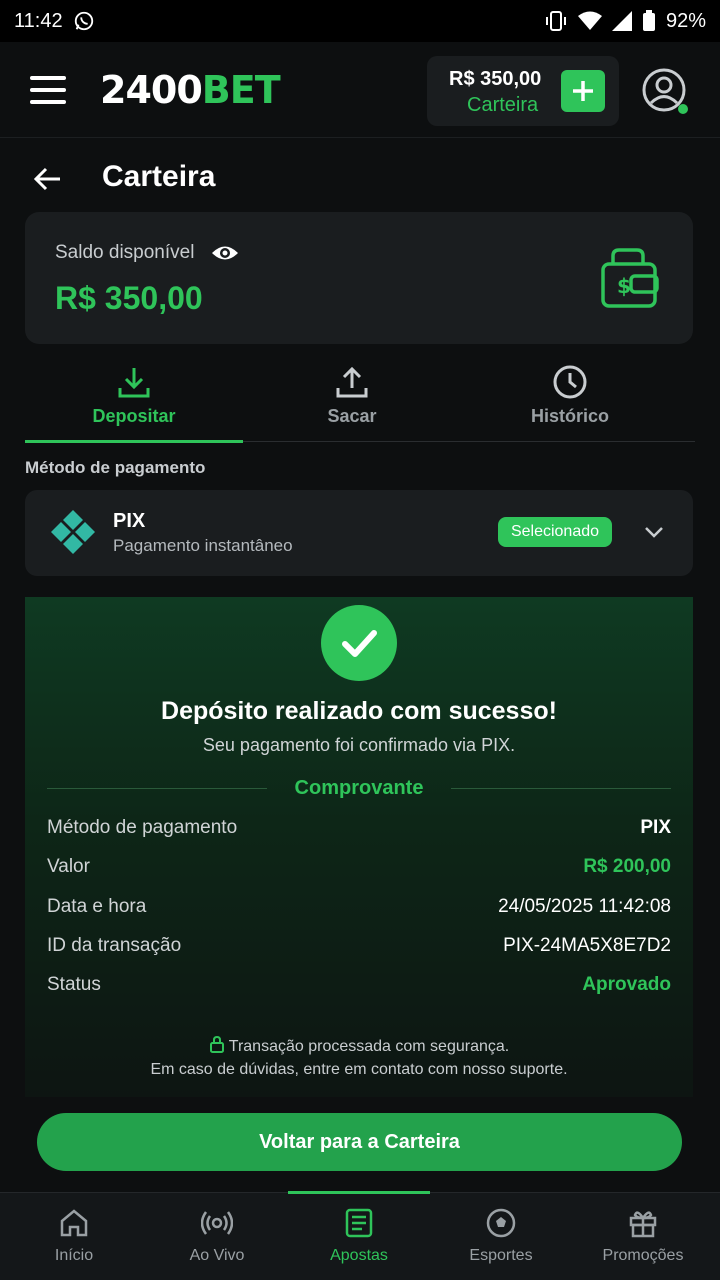 The height and width of the screenshot is (1280, 720). Describe the element at coordinates (359, 869) in the screenshot. I see `receipt-row: Valor R$ 200,00` at that location.